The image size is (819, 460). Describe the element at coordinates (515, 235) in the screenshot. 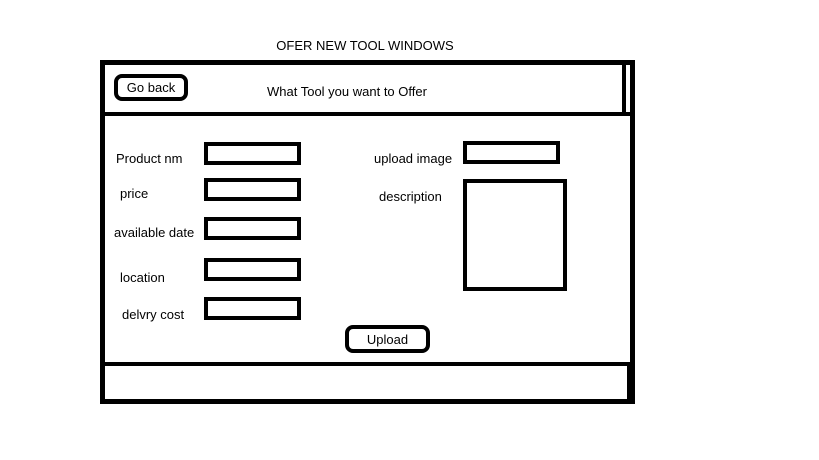

I see `description-textarea` at that location.